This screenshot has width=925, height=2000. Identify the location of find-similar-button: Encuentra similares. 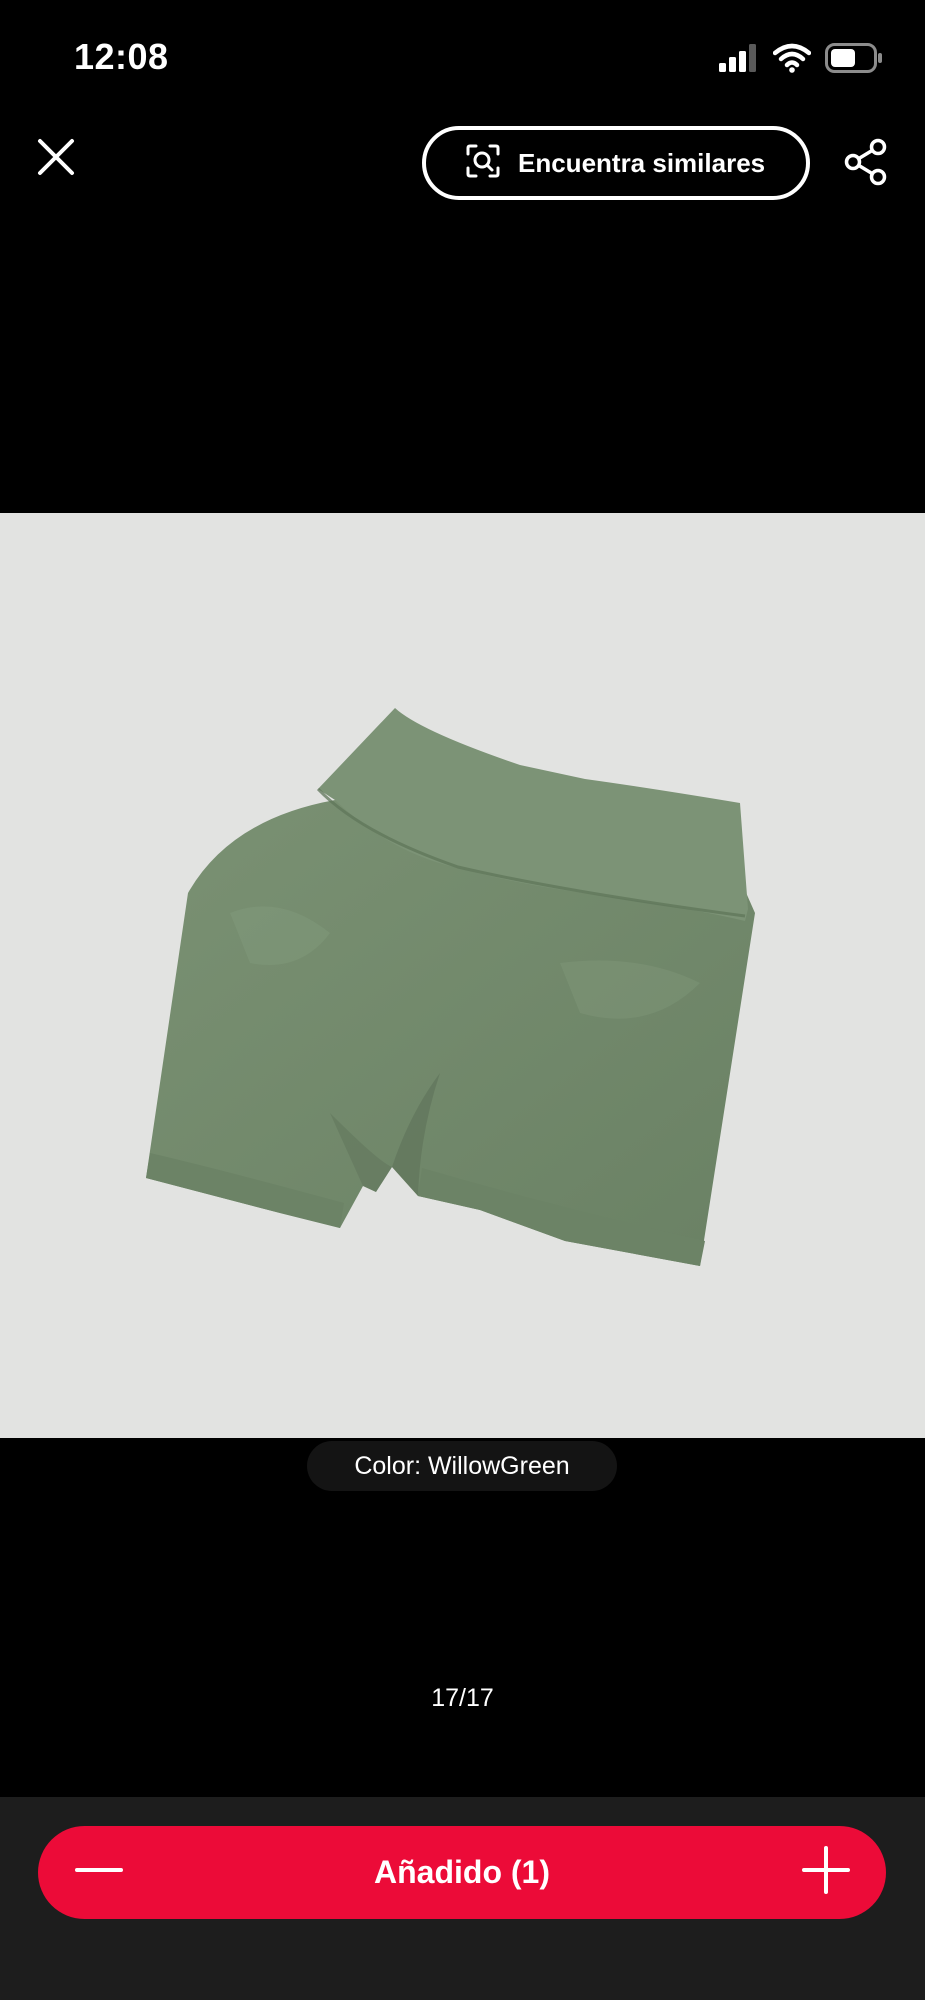
(616, 163).